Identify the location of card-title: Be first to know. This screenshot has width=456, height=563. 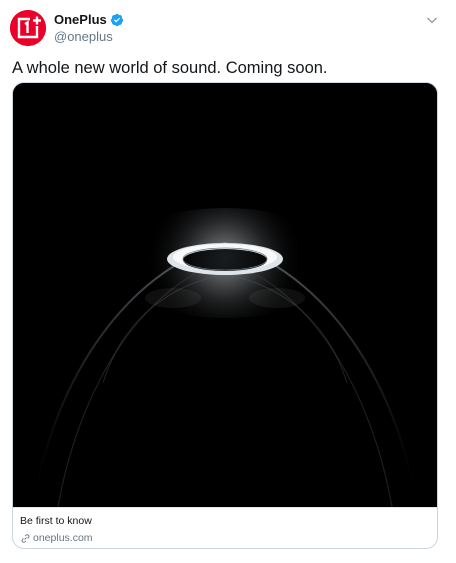
(225, 521).